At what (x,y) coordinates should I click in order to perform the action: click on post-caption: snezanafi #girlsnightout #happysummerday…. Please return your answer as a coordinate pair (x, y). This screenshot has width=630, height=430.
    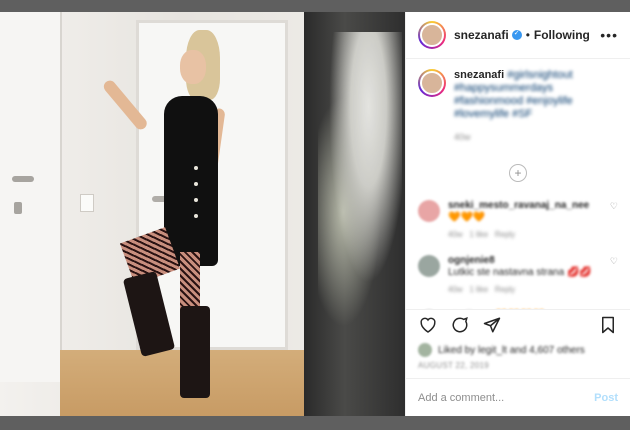
    Looking at the image, I should click on (518, 106).